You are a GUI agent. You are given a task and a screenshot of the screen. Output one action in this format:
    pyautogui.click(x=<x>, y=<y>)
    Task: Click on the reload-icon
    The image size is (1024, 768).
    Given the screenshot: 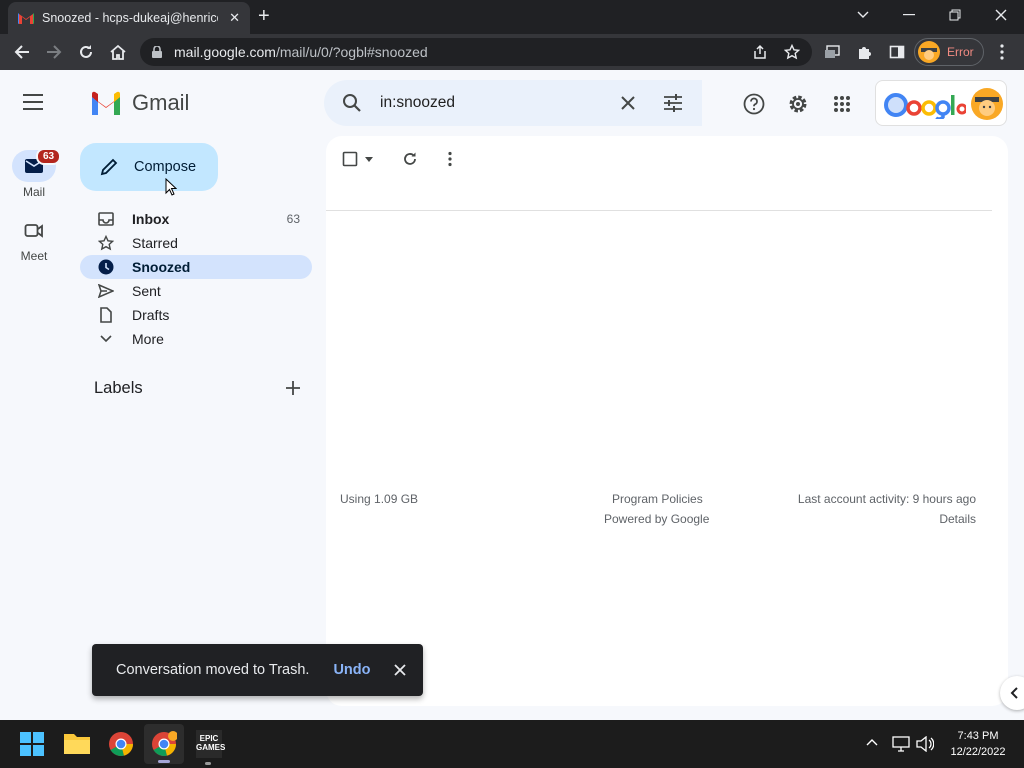 What is the action you would take?
    pyautogui.click(x=86, y=52)
    